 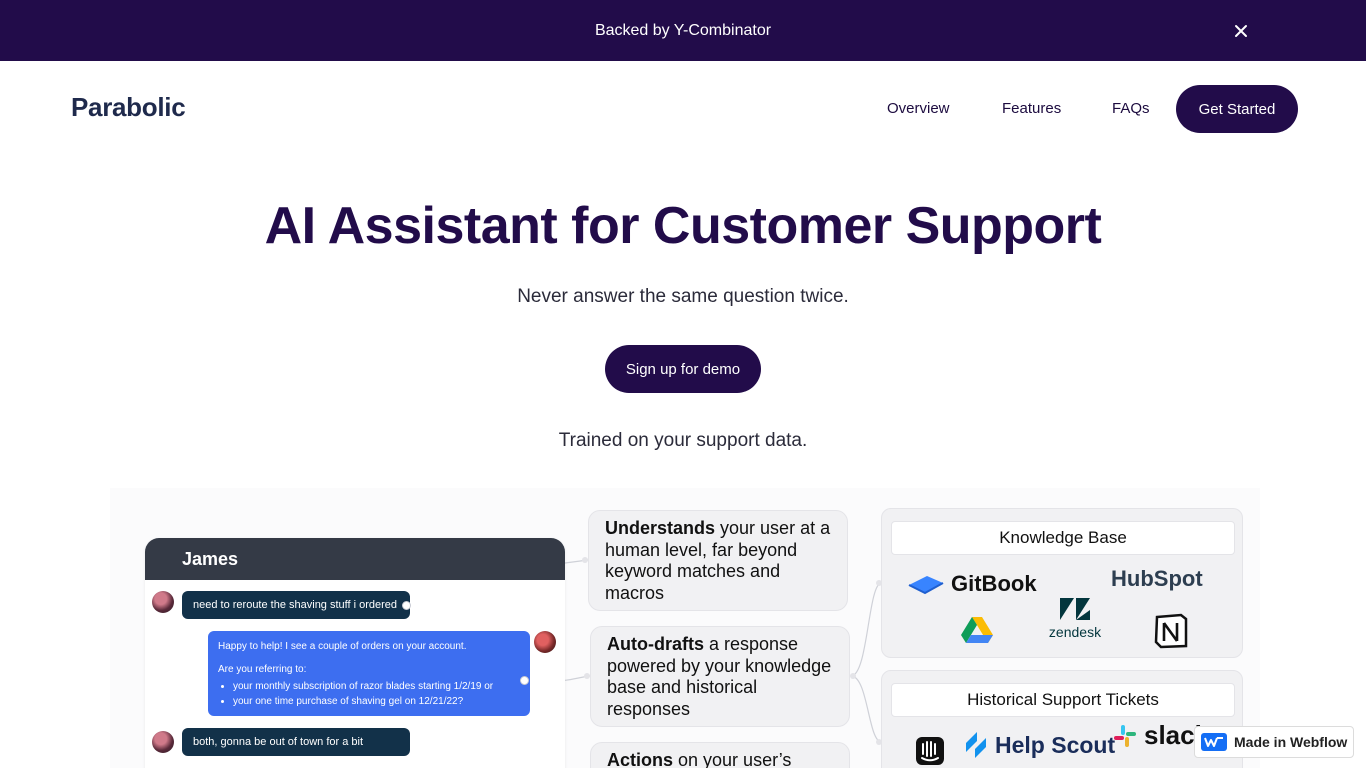 What do you see at coordinates (1063, 700) in the screenshot?
I see `panel-title: Historical Support Tickets` at bounding box center [1063, 700].